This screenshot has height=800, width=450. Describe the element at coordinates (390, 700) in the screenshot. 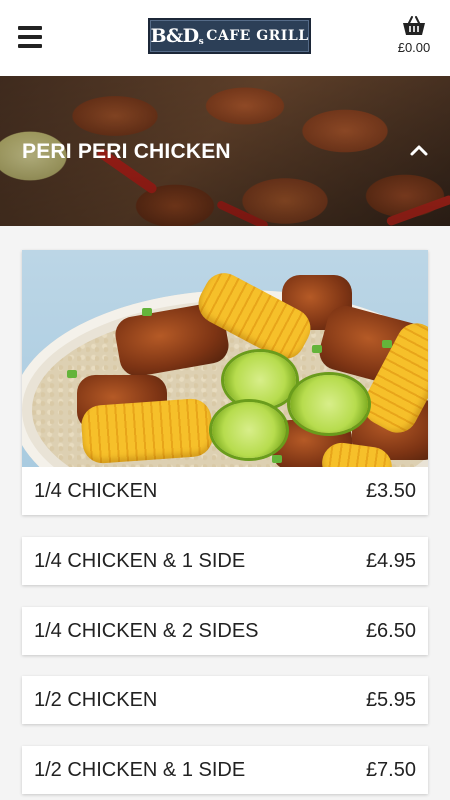

I see `item-price: £5.95` at that location.